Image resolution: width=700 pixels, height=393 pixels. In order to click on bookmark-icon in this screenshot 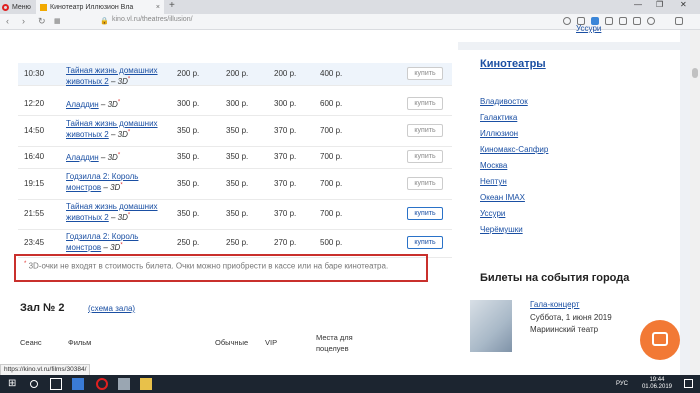, I will do `click(623, 21)`.